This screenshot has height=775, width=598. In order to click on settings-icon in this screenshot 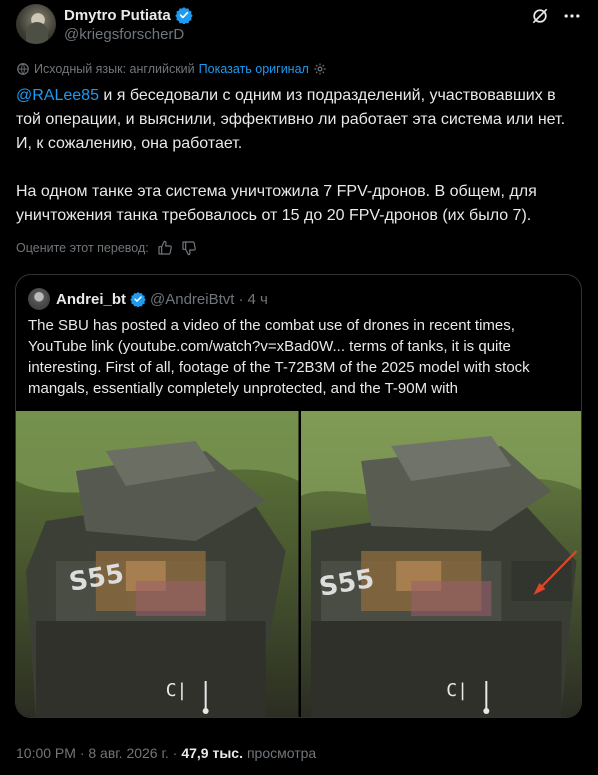, I will do `click(320, 69)`.